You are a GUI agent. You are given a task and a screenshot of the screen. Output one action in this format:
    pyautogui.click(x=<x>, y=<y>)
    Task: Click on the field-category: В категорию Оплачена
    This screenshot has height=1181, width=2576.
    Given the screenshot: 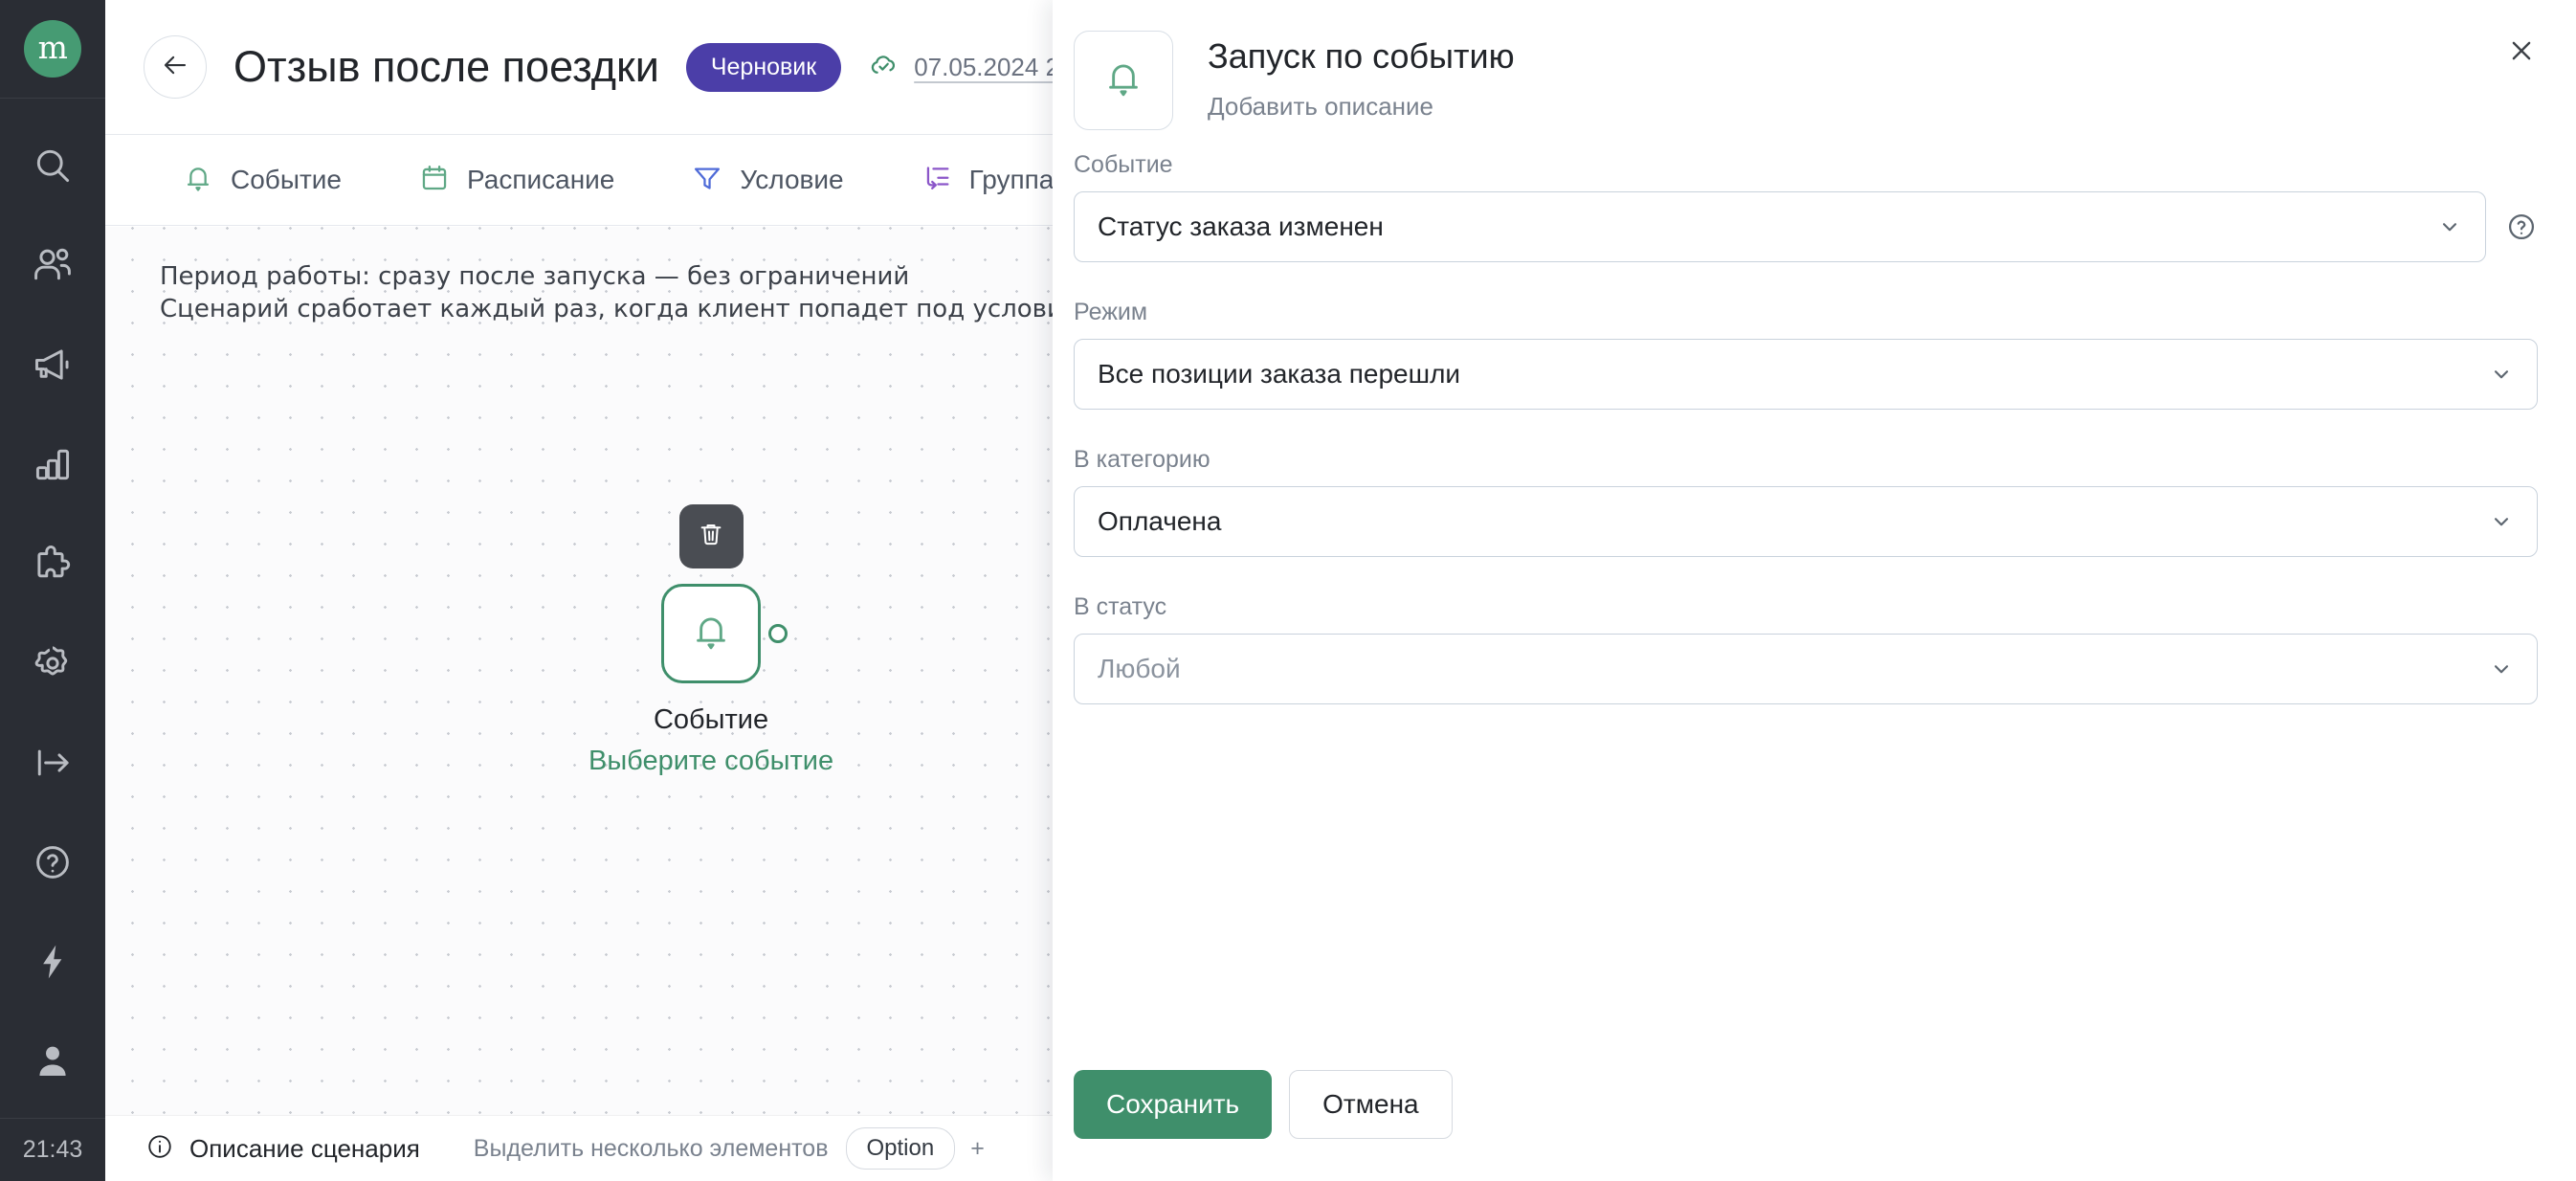 What is the action you would take?
    pyautogui.click(x=1806, y=501)
    